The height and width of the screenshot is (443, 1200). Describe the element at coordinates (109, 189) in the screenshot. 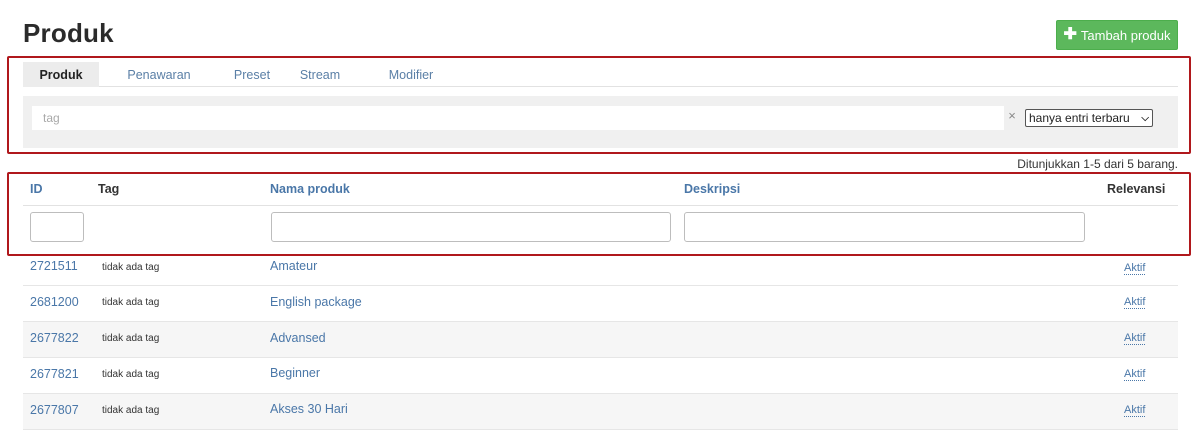

I see `column-header-tag: Tag` at that location.